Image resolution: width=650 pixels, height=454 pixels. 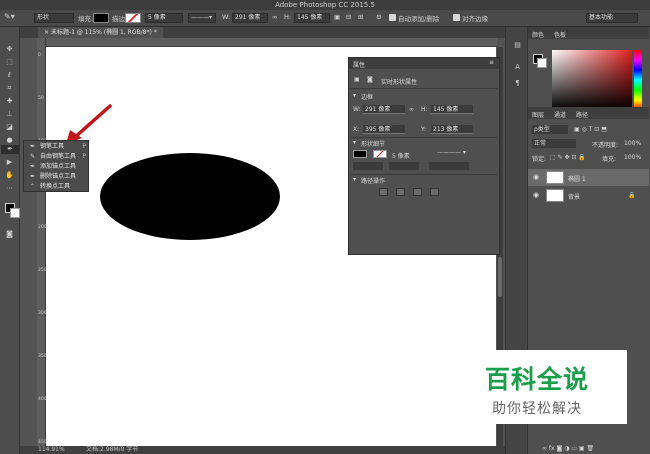 What do you see at coordinates (57, 147) in the screenshot?
I see `flyout-item-pen: ✒ 钢笔工具 P` at bounding box center [57, 147].